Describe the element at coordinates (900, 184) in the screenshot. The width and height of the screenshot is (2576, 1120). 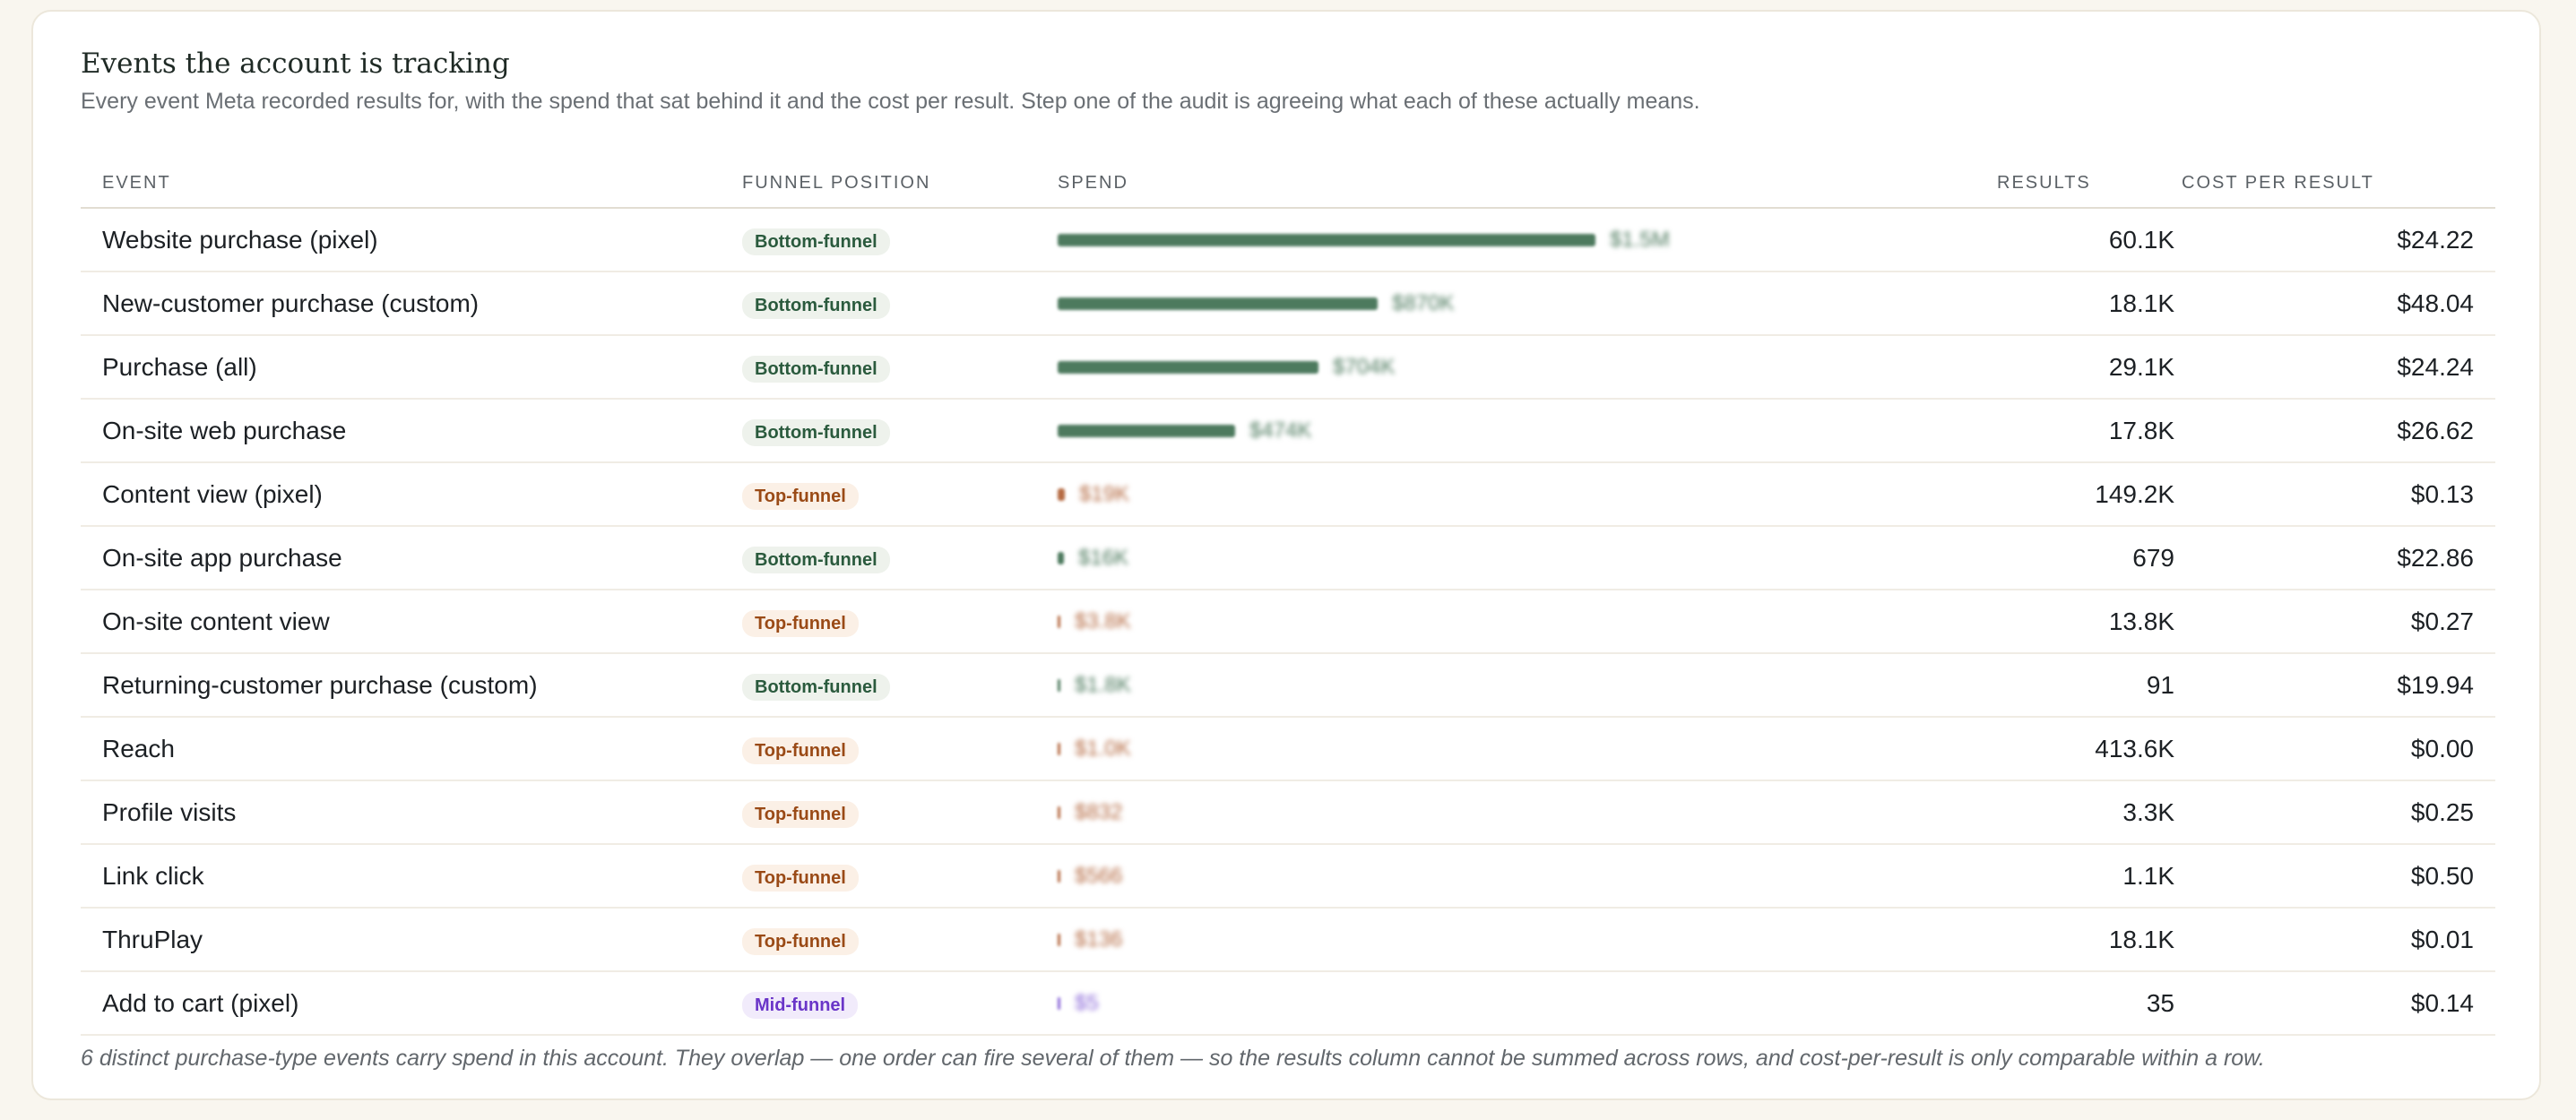
I see `column-header-funnel-position: FUNNEL POSITION` at that location.